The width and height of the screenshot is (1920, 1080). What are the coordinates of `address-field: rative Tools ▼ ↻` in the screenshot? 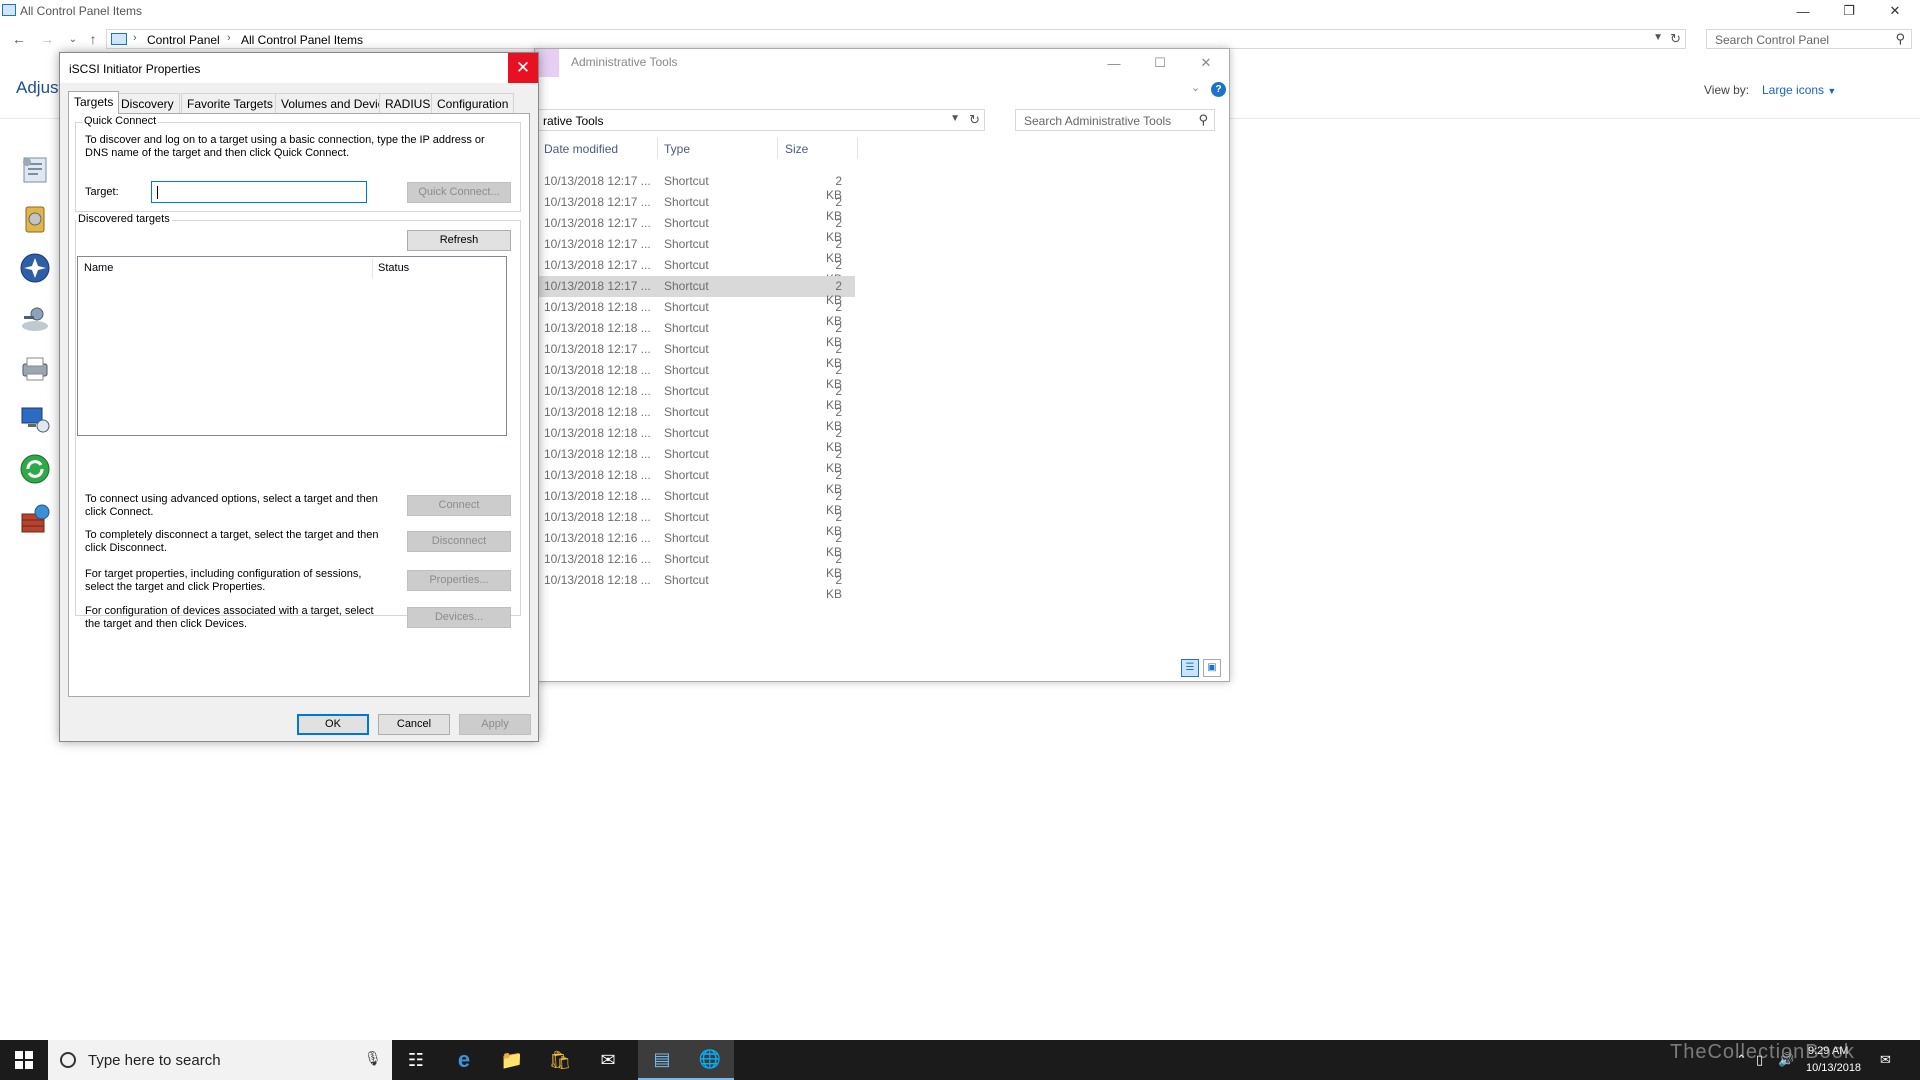 It's located at (760, 120).